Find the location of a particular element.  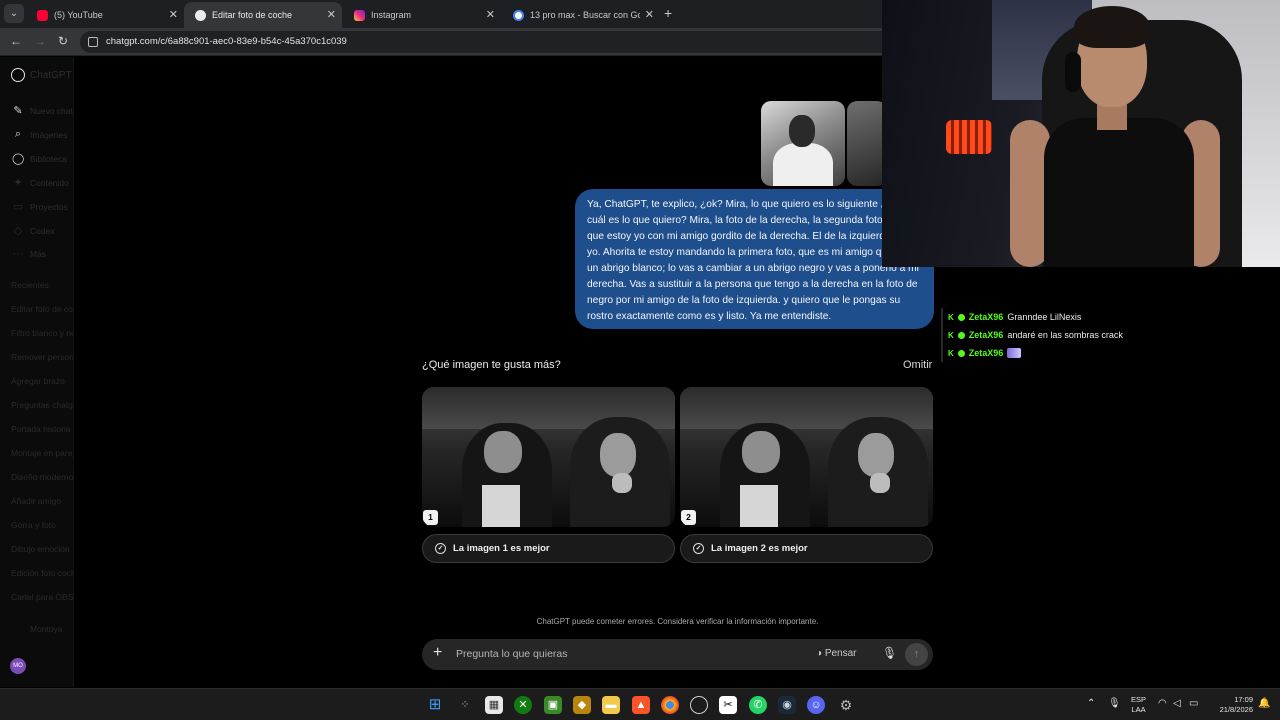

discord-icon: ☺ is located at coordinates (816, 705).